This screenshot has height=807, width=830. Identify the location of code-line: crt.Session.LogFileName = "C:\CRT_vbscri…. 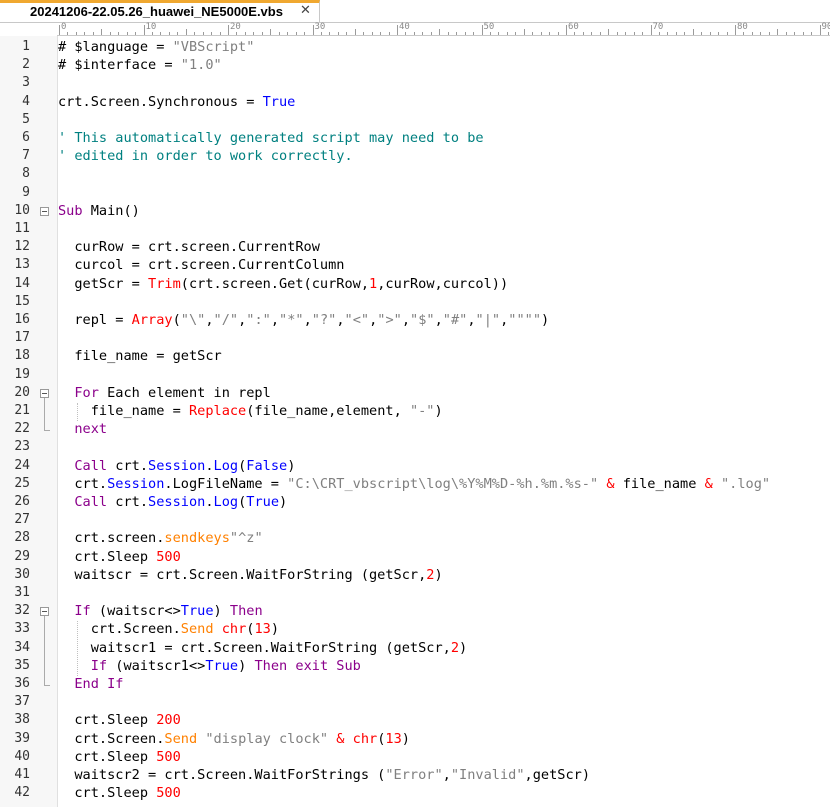
(414, 484).